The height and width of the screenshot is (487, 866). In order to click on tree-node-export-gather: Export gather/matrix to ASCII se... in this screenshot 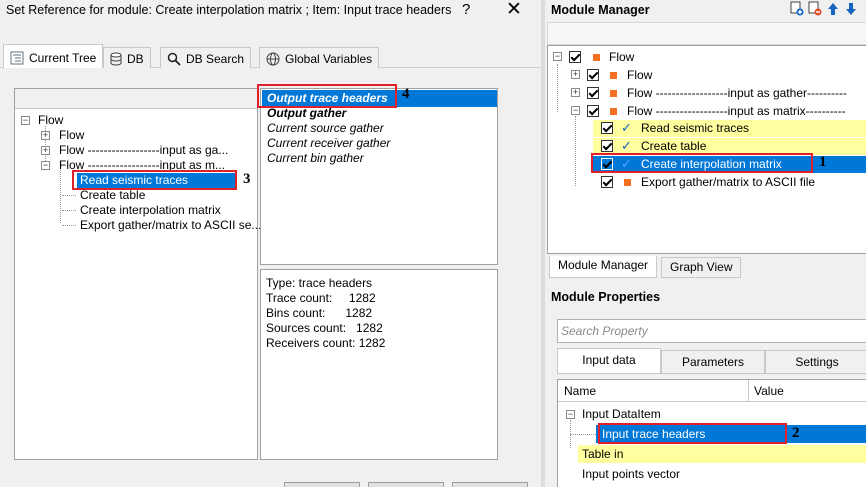, I will do `click(170, 225)`.